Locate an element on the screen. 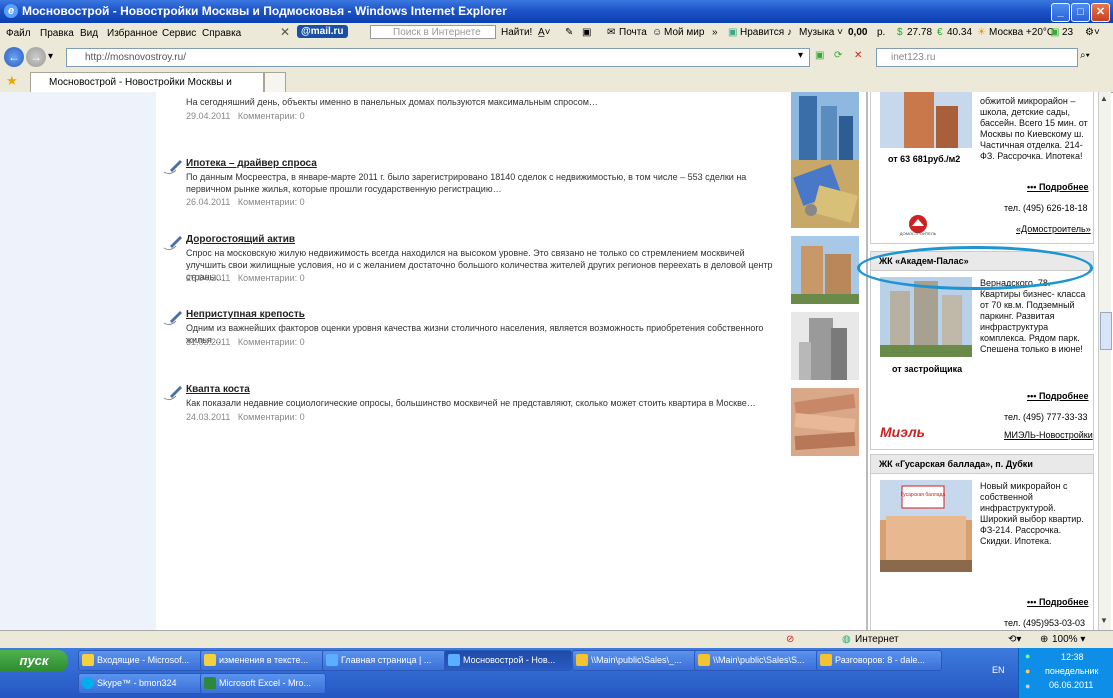  font-icon: A̲˅ is located at coordinates (544, 32).